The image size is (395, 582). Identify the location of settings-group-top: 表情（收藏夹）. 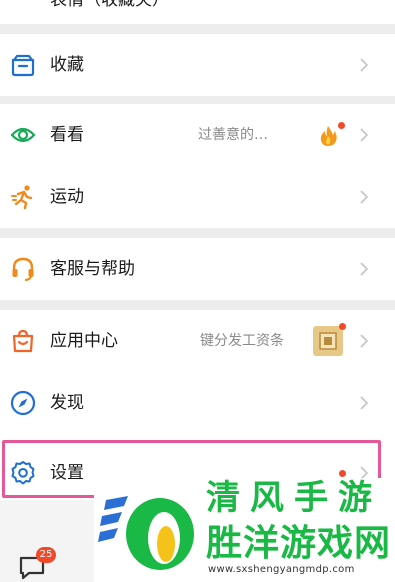
(197, 12).